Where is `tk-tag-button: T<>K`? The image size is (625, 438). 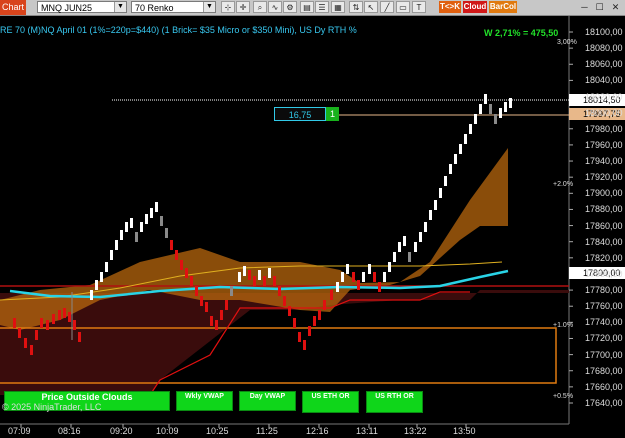 tk-tag-button: T<>K is located at coordinates (450, 7).